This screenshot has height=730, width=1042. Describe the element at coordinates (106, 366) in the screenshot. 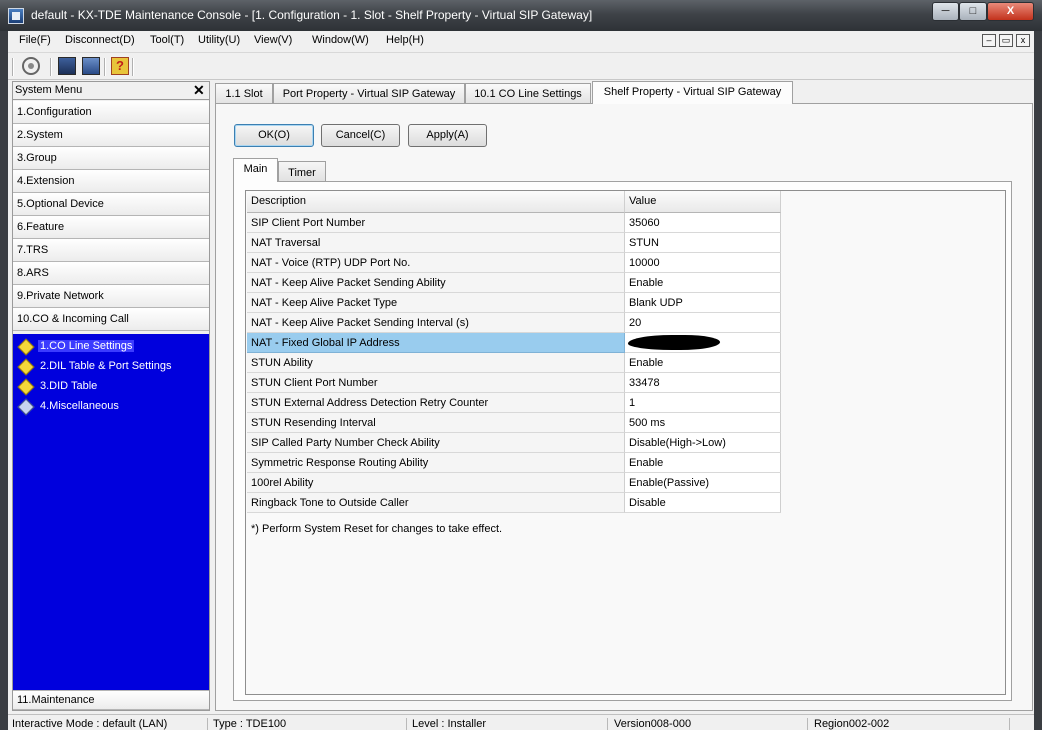

I see `sidebar-subitem-label: 2.DIL Table & Port Settings` at that location.